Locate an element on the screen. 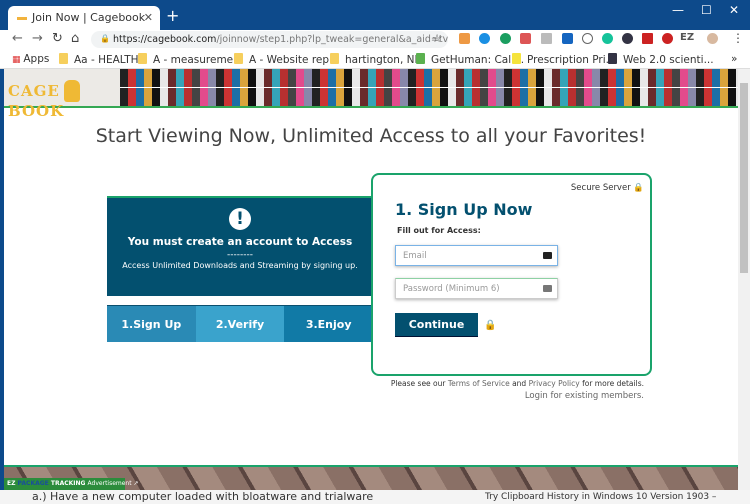 The image size is (750, 504). password-placeholder: Password (Minimum 6) is located at coordinates (451, 289).